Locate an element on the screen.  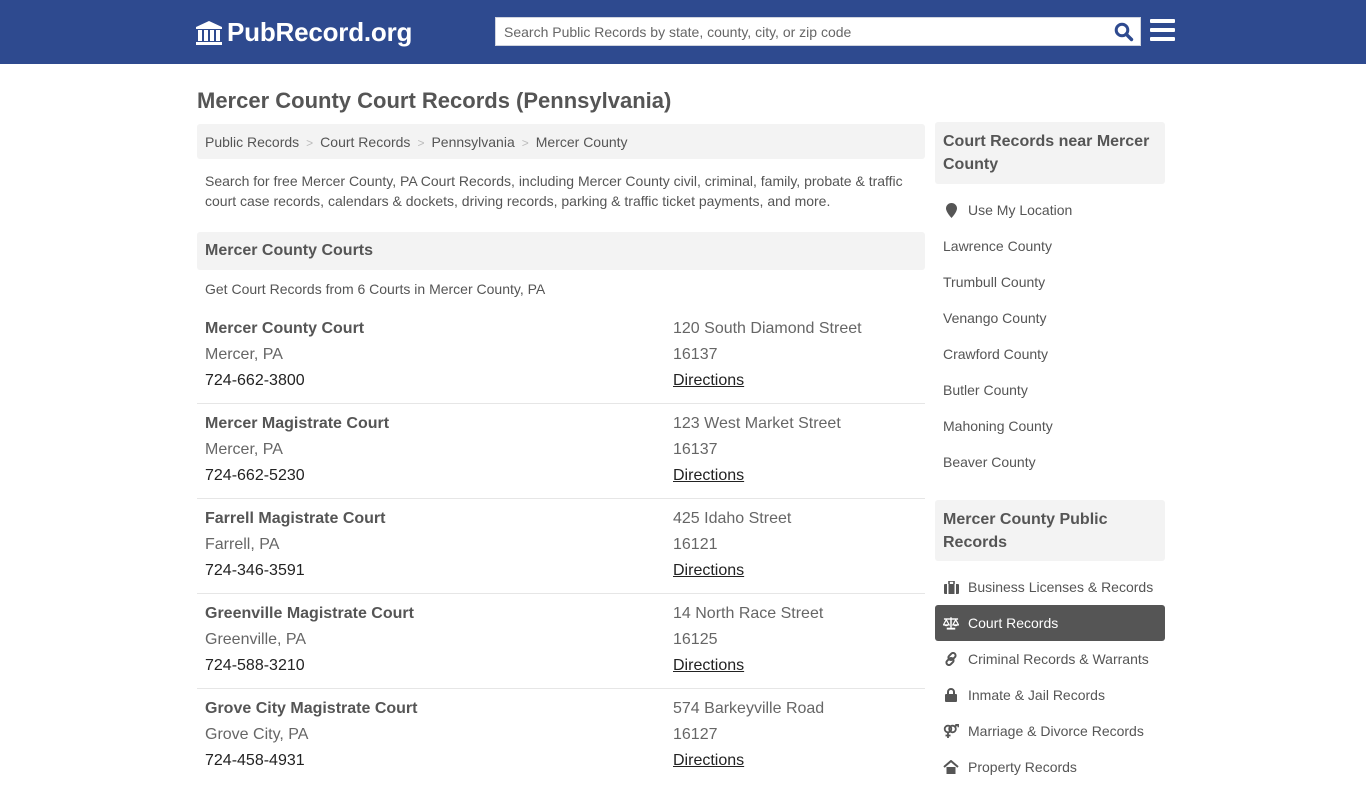
search-box is located at coordinates (818, 31).